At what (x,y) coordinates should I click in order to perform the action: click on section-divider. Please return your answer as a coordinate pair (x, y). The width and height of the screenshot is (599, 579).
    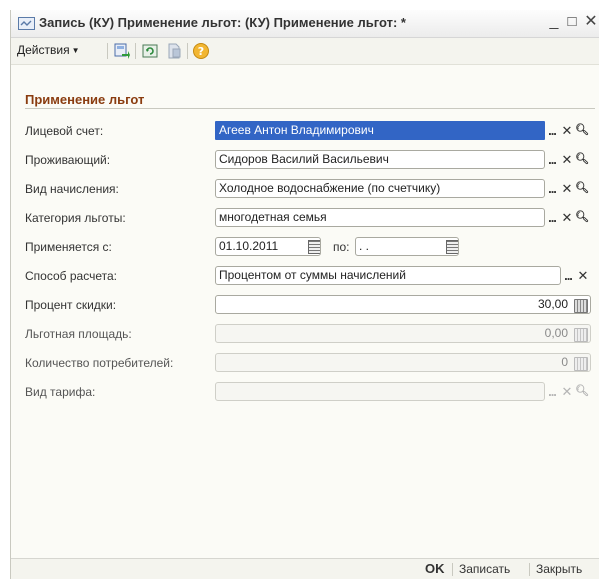
    Looking at the image, I should click on (310, 108).